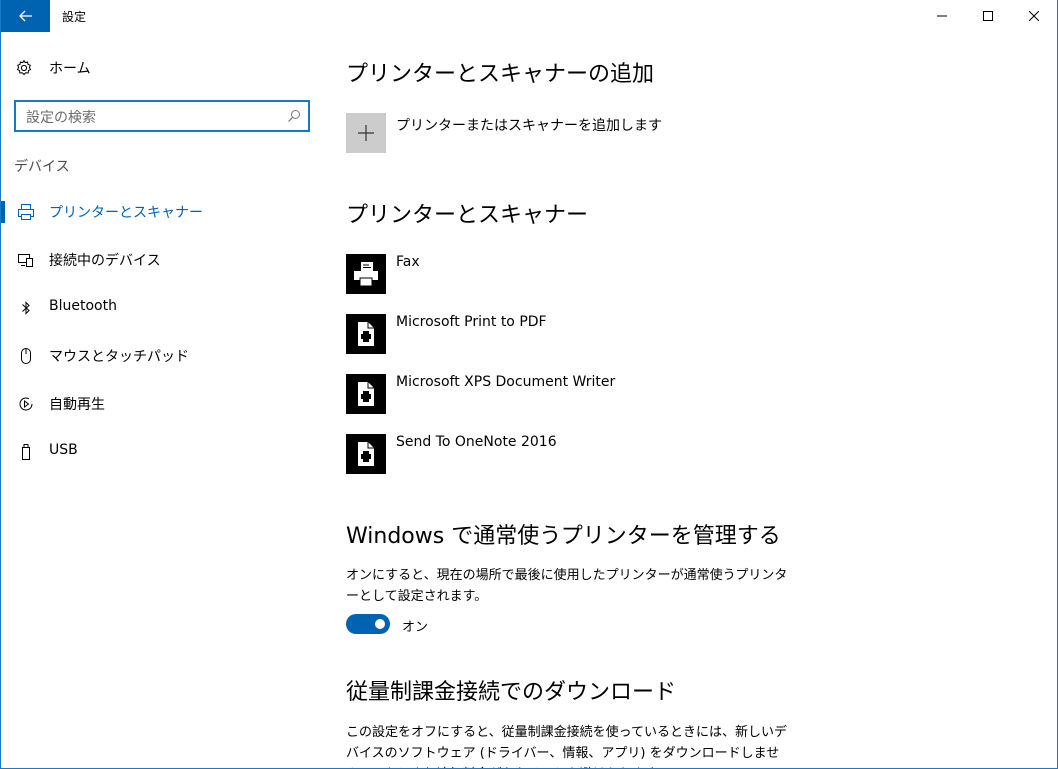 The height and width of the screenshot is (769, 1058). Describe the element at coordinates (408, 262) in the screenshot. I see `device-name: Fax` at that location.